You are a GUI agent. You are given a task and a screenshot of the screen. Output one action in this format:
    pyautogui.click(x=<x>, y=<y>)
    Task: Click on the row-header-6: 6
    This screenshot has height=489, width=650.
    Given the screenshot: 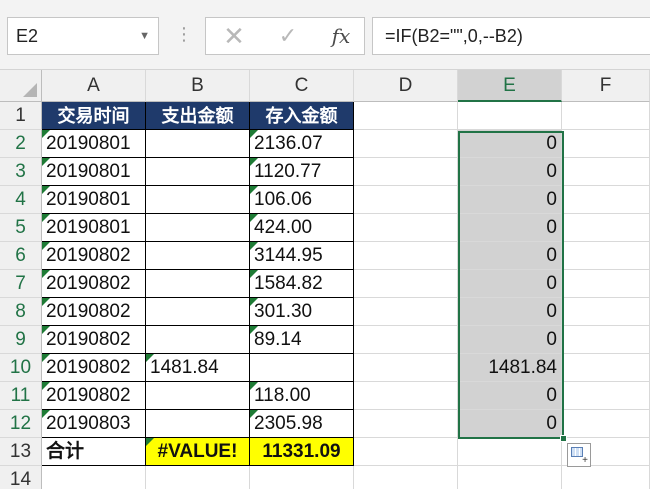 What is the action you would take?
    pyautogui.click(x=21, y=256)
    